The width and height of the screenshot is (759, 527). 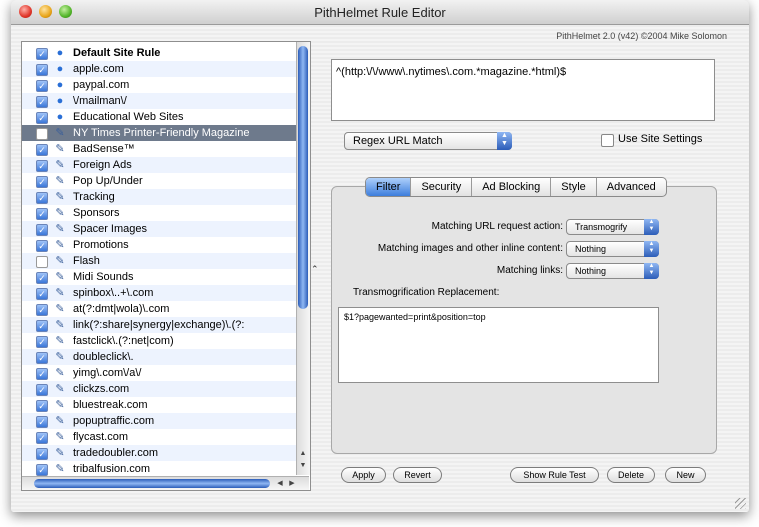 What do you see at coordinates (612, 271) in the screenshot?
I see `links-popup: Nothing ▲ ▼` at bounding box center [612, 271].